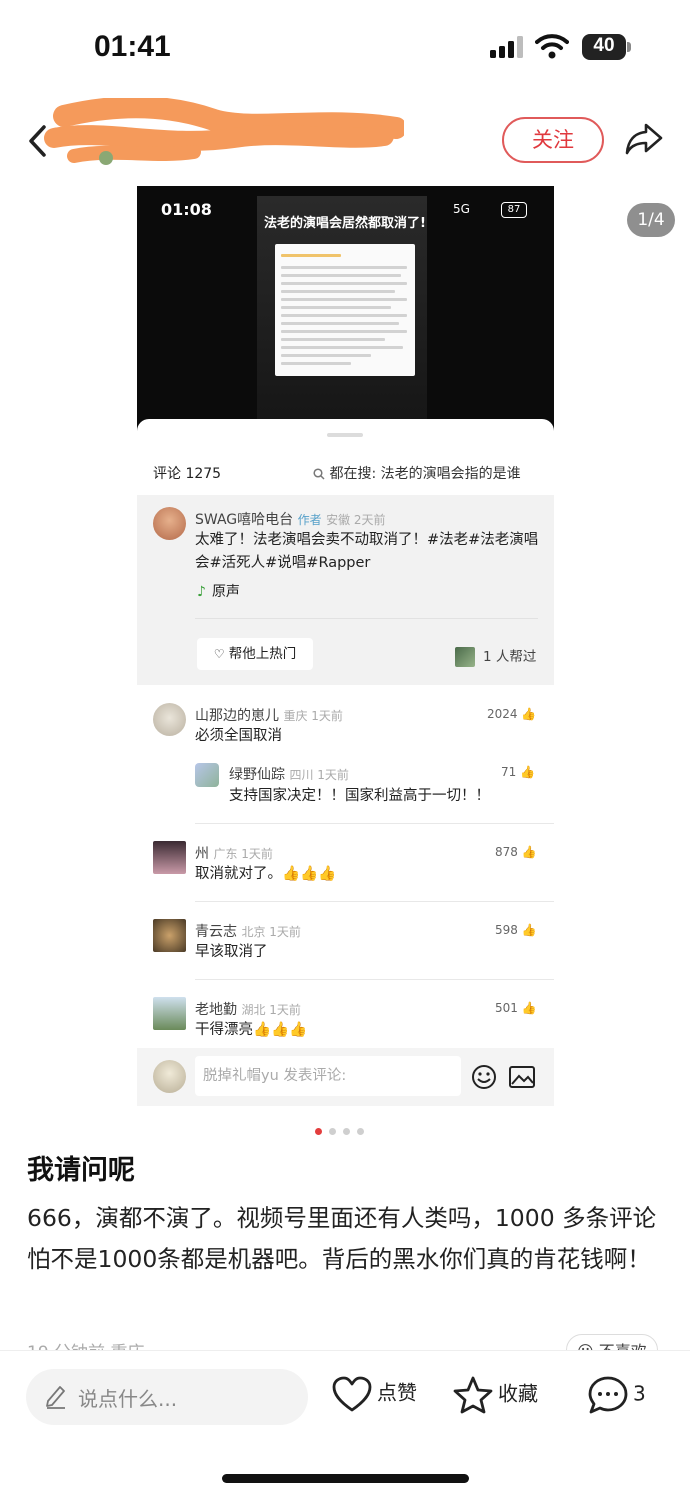  I want to click on comment-username: 山那边的崽儿, so click(237, 716).